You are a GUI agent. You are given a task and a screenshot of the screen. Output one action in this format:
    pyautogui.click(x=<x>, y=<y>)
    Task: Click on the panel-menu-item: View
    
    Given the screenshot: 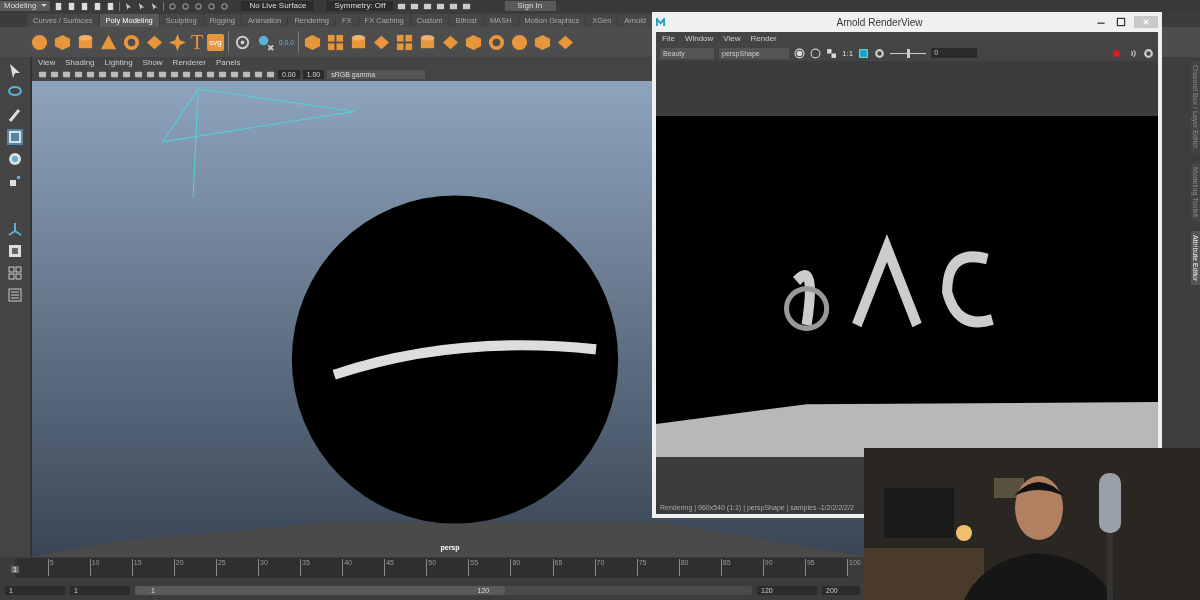 What is the action you would take?
    pyautogui.click(x=47, y=62)
    